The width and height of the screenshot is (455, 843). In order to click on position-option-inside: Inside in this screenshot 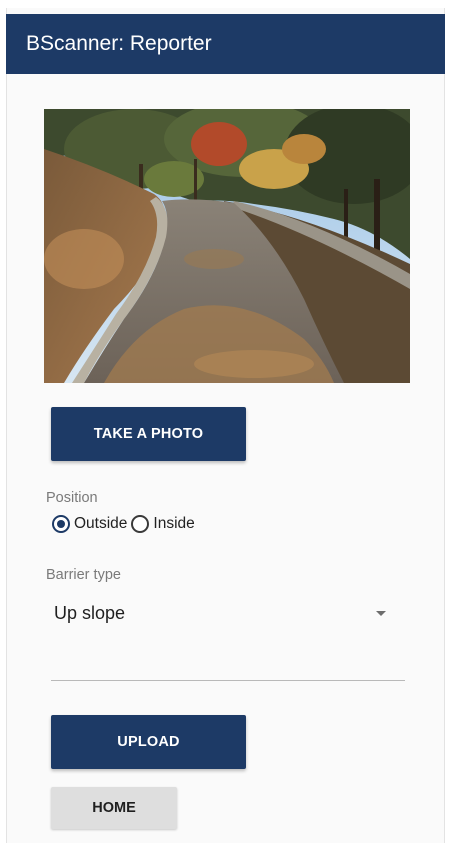, I will do `click(164, 524)`.